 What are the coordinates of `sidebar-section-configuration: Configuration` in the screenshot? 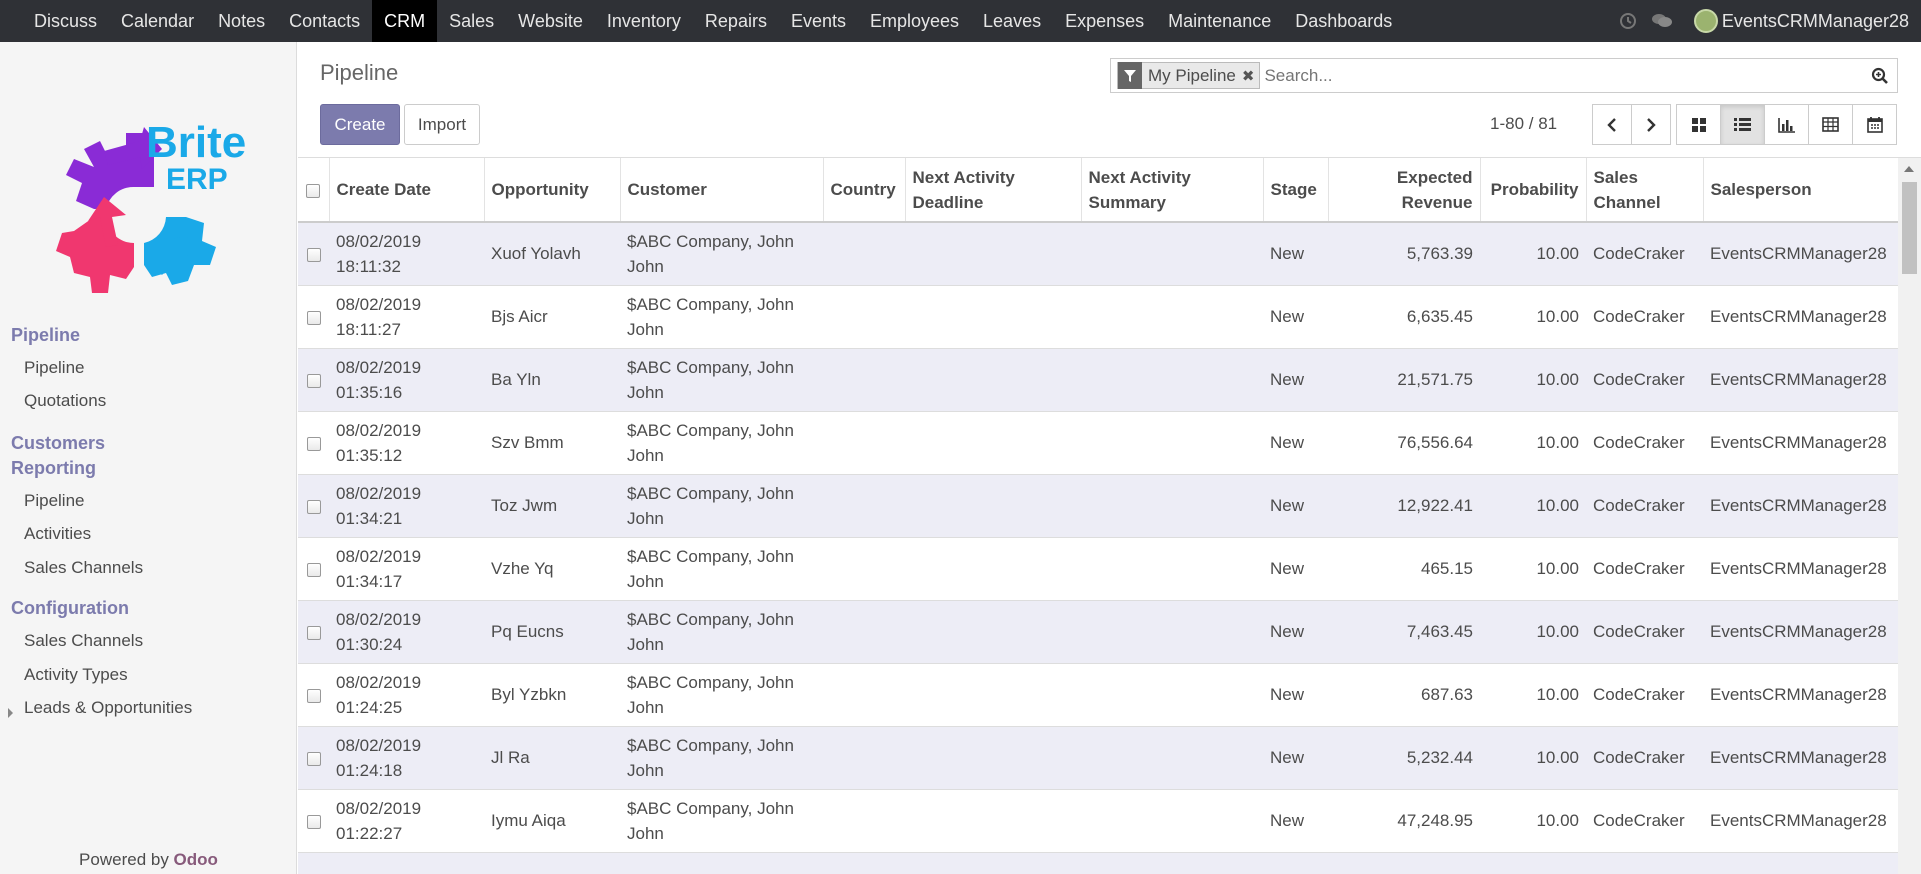 It's located at (70, 608).